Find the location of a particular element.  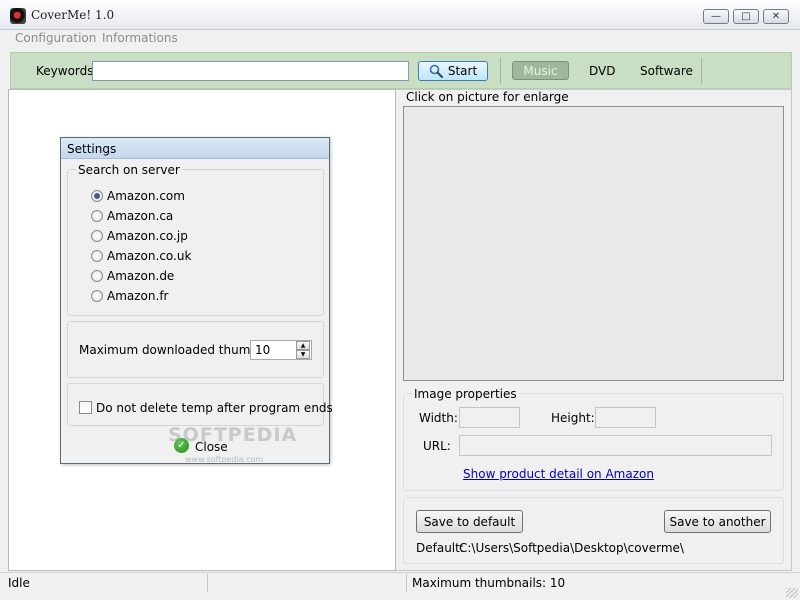

radio-label-amazon-co-uk: Amazon.co.uk is located at coordinates (149, 256).